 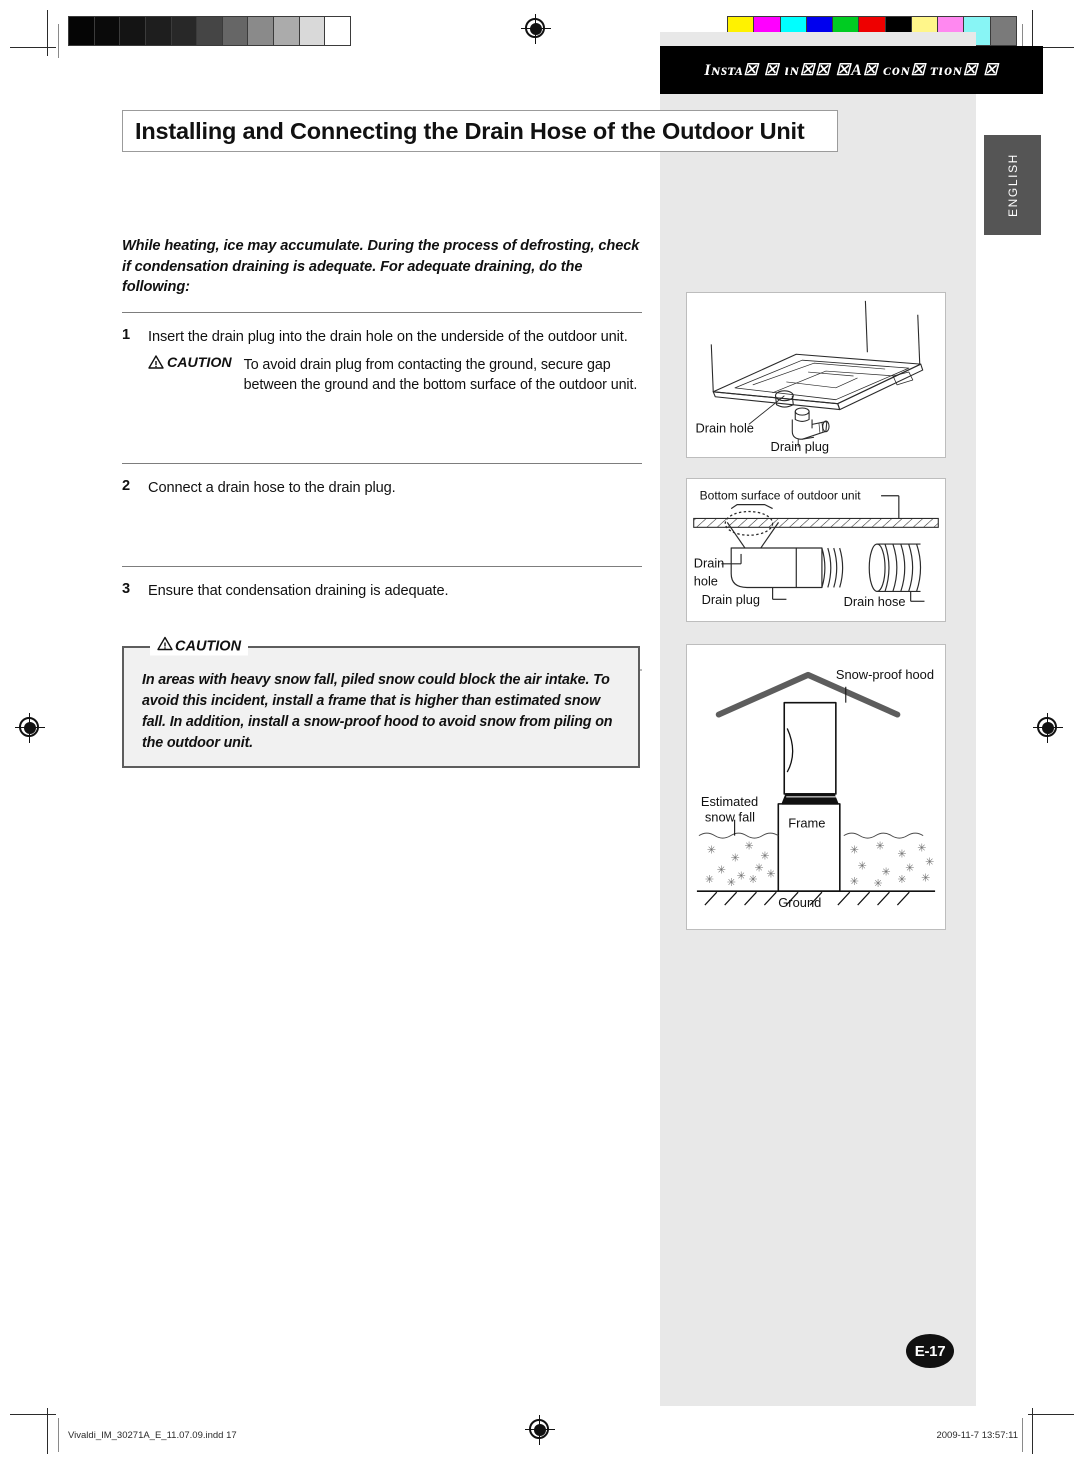 What do you see at coordinates (1048, 728) in the screenshot?
I see `registration-mark-right` at bounding box center [1048, 728].